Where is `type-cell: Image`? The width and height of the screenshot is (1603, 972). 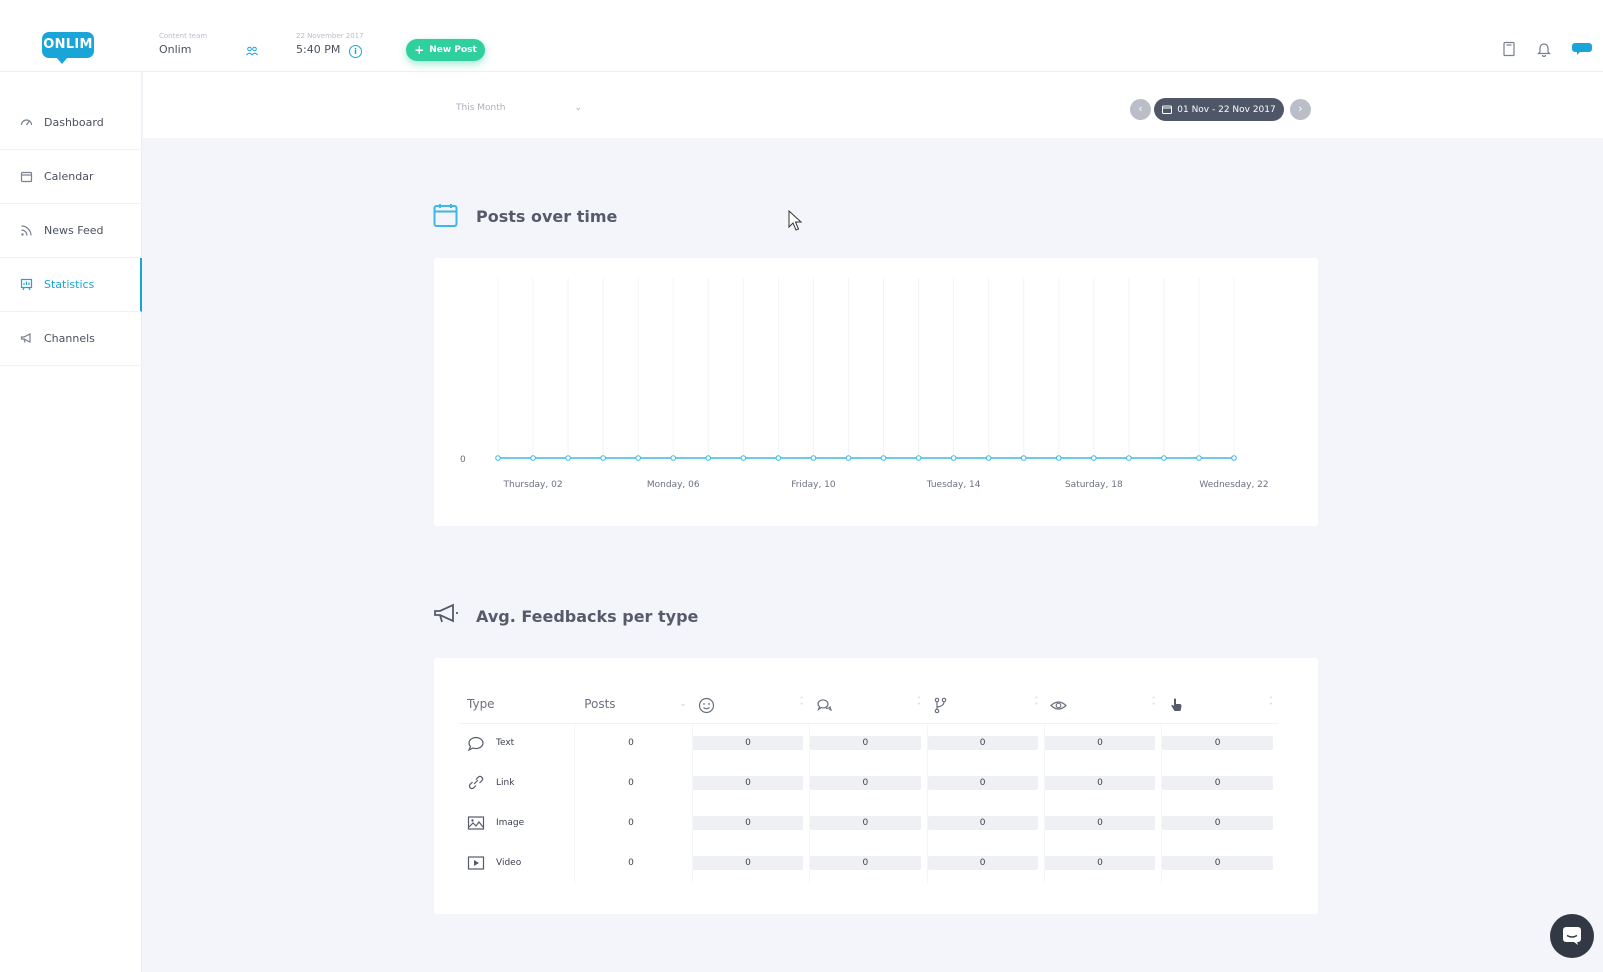 type-cell: Image is located at coordinates (516, 823).